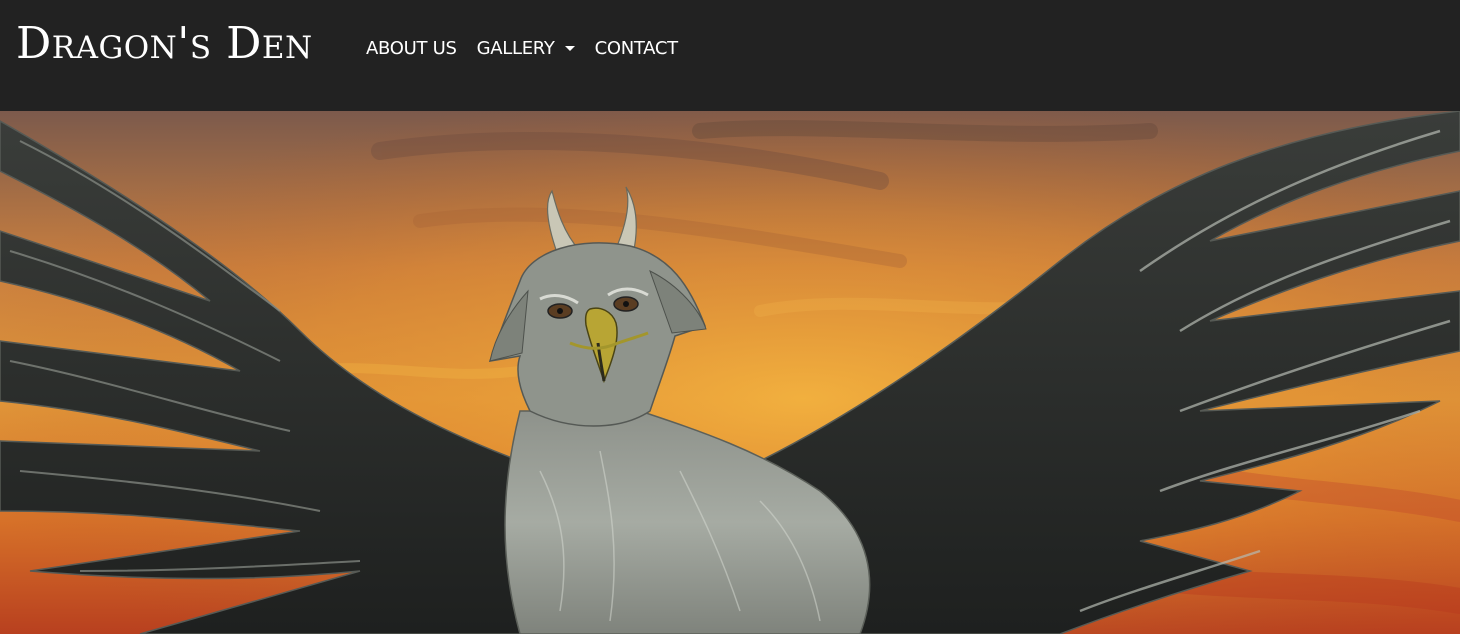  I want to click on nav-contact-label: CONTACT, so click(636, 48).